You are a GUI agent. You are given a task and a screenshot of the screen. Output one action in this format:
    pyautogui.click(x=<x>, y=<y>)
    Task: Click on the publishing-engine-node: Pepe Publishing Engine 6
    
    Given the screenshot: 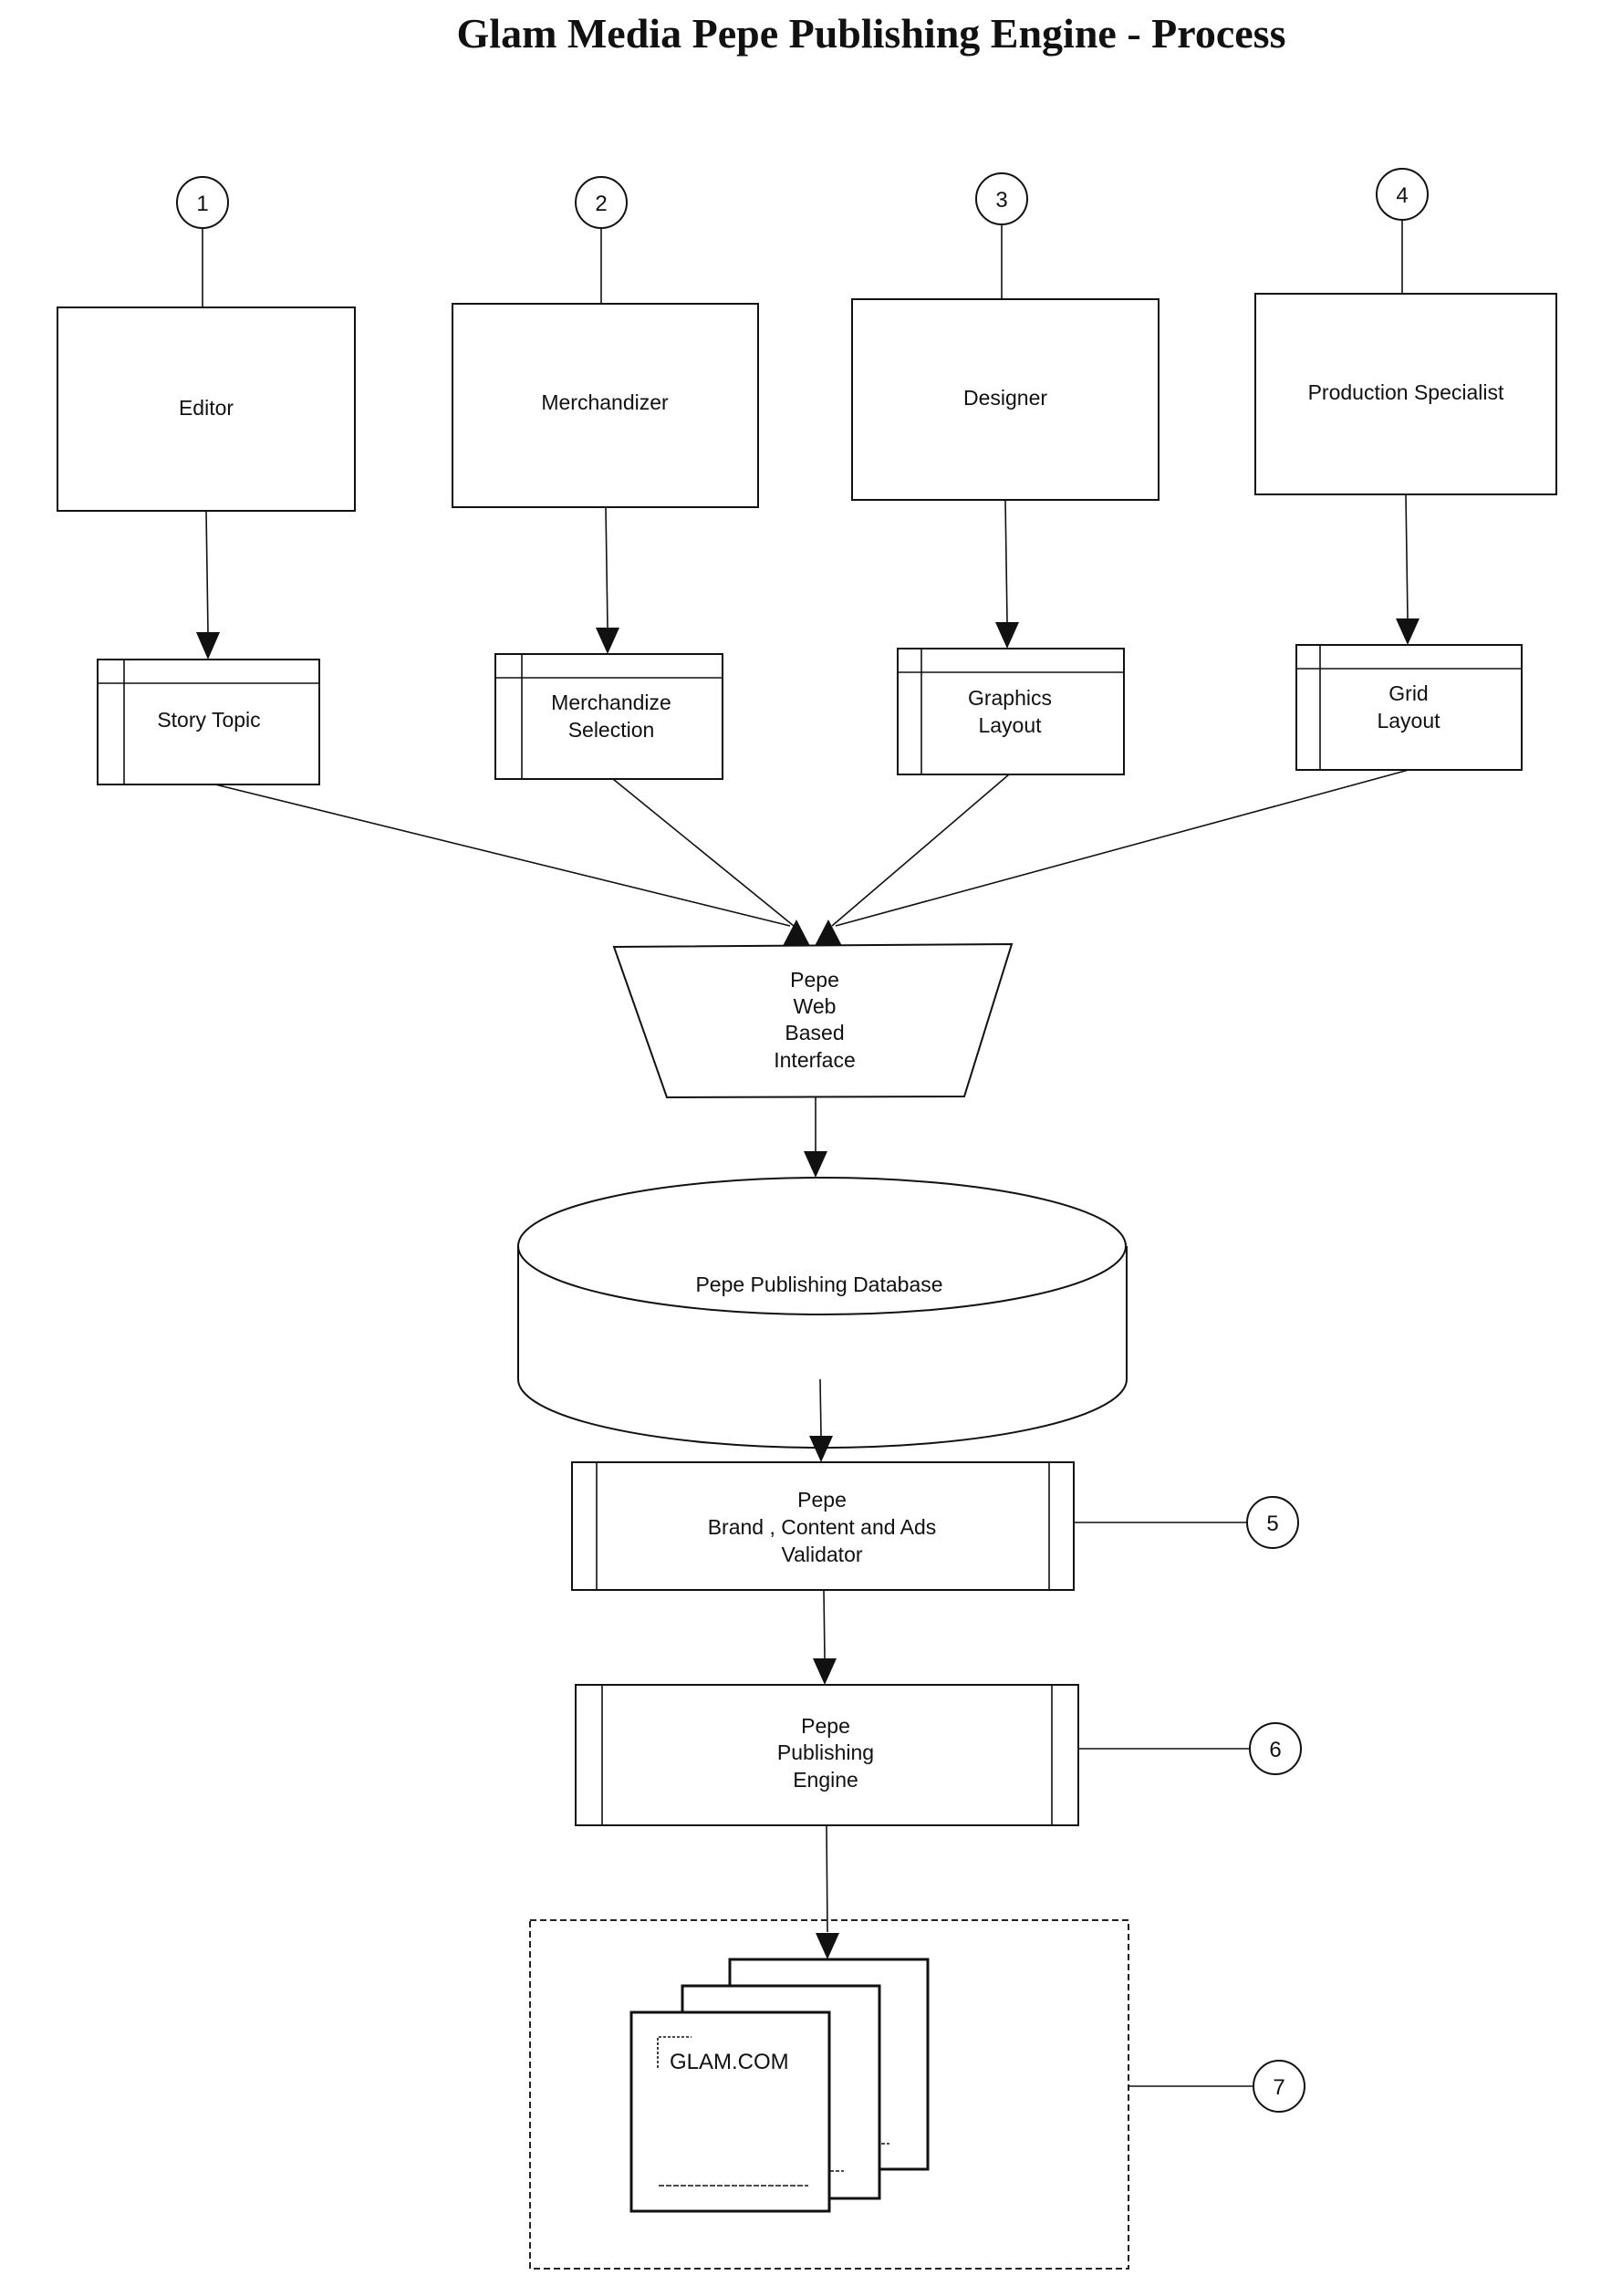 What is the action you would take?
    pyautogui.click(x=939, y=1755)
    